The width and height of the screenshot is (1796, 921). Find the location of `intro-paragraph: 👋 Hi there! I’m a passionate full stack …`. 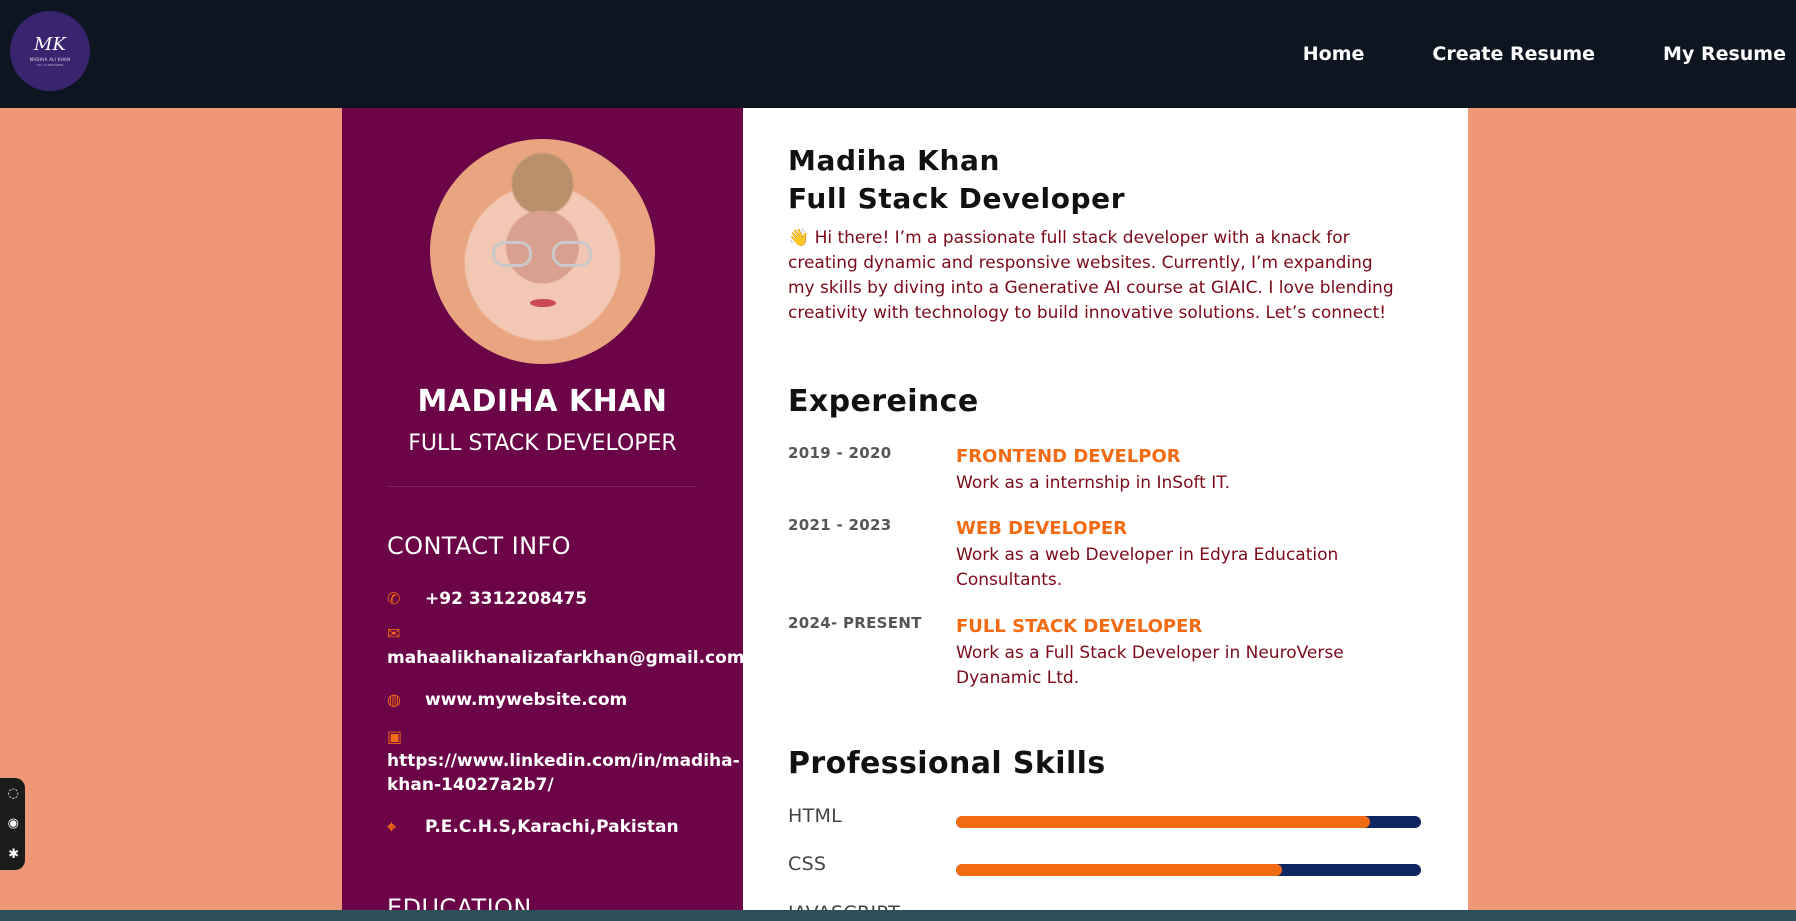

intro-paragraph: 👋 Hi there! I’m a passionate full stack … is located at coordinates (1091, 275).